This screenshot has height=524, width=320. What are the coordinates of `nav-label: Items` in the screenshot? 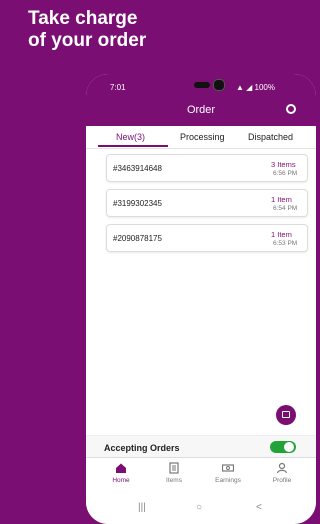 It's located at (174, 480).